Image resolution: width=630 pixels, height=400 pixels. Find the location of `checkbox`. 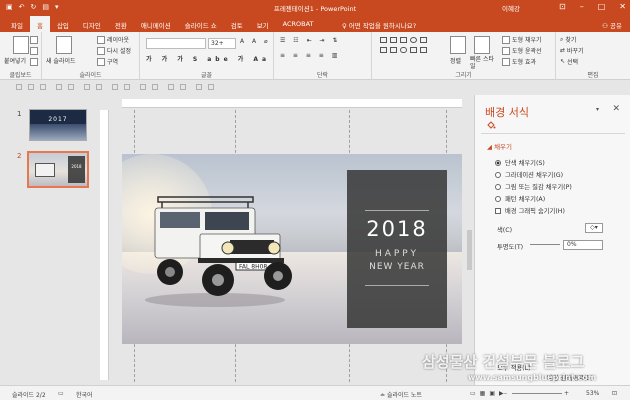

checkbox is located at coordinates (498, 210).